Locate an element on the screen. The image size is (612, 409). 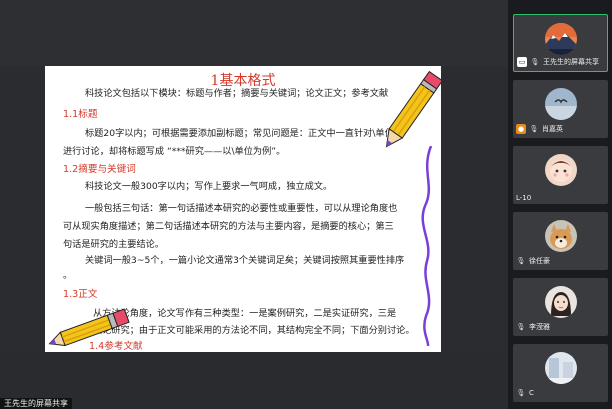
participant-name: 徐任豪 is located at coordinates (539, 261).